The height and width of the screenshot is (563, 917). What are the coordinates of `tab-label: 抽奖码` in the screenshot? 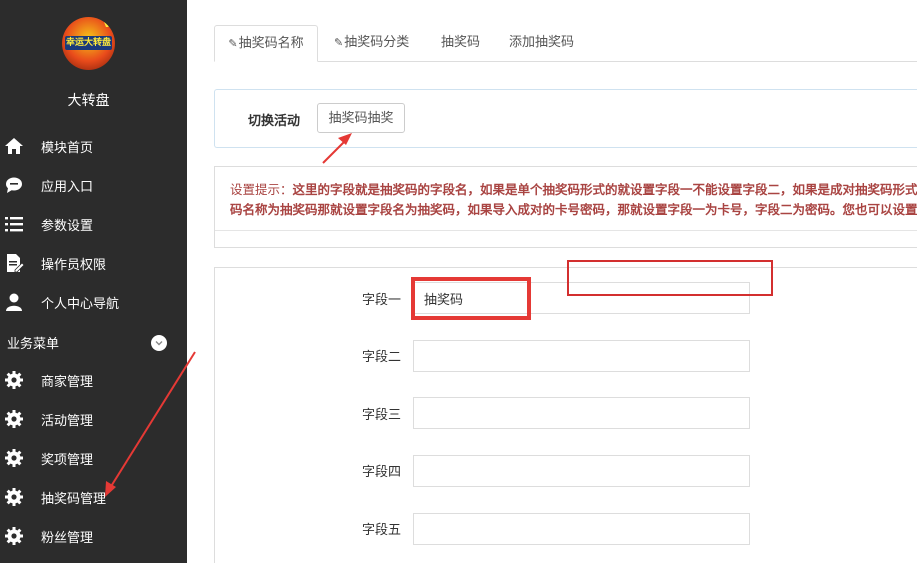 It's located at (461, 42).